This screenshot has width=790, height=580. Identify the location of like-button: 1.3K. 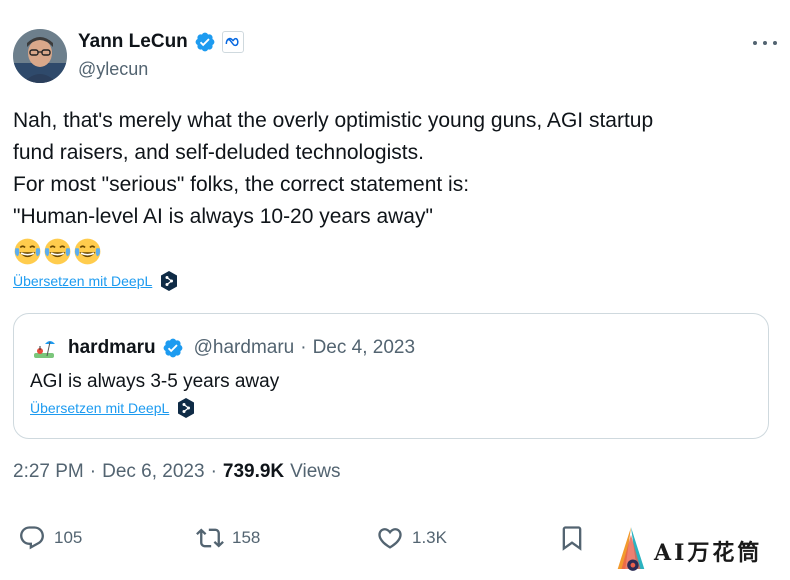
(411, 538).